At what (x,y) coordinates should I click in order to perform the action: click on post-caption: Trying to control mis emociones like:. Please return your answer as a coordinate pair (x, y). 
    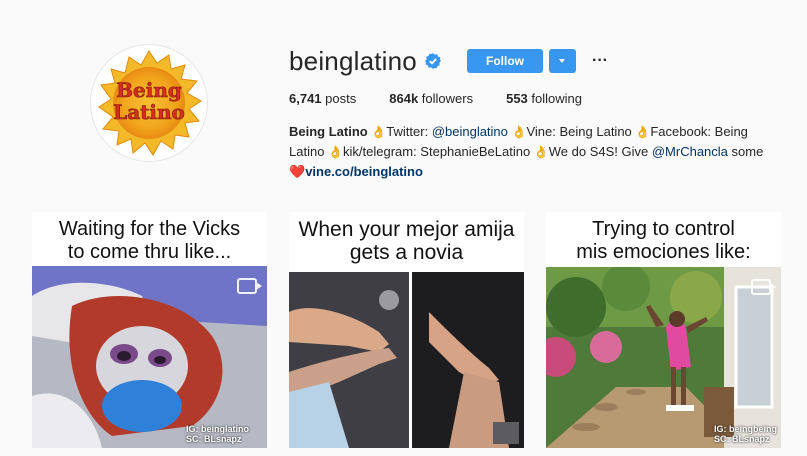
    Looking at the image, I should click on (663, 240).